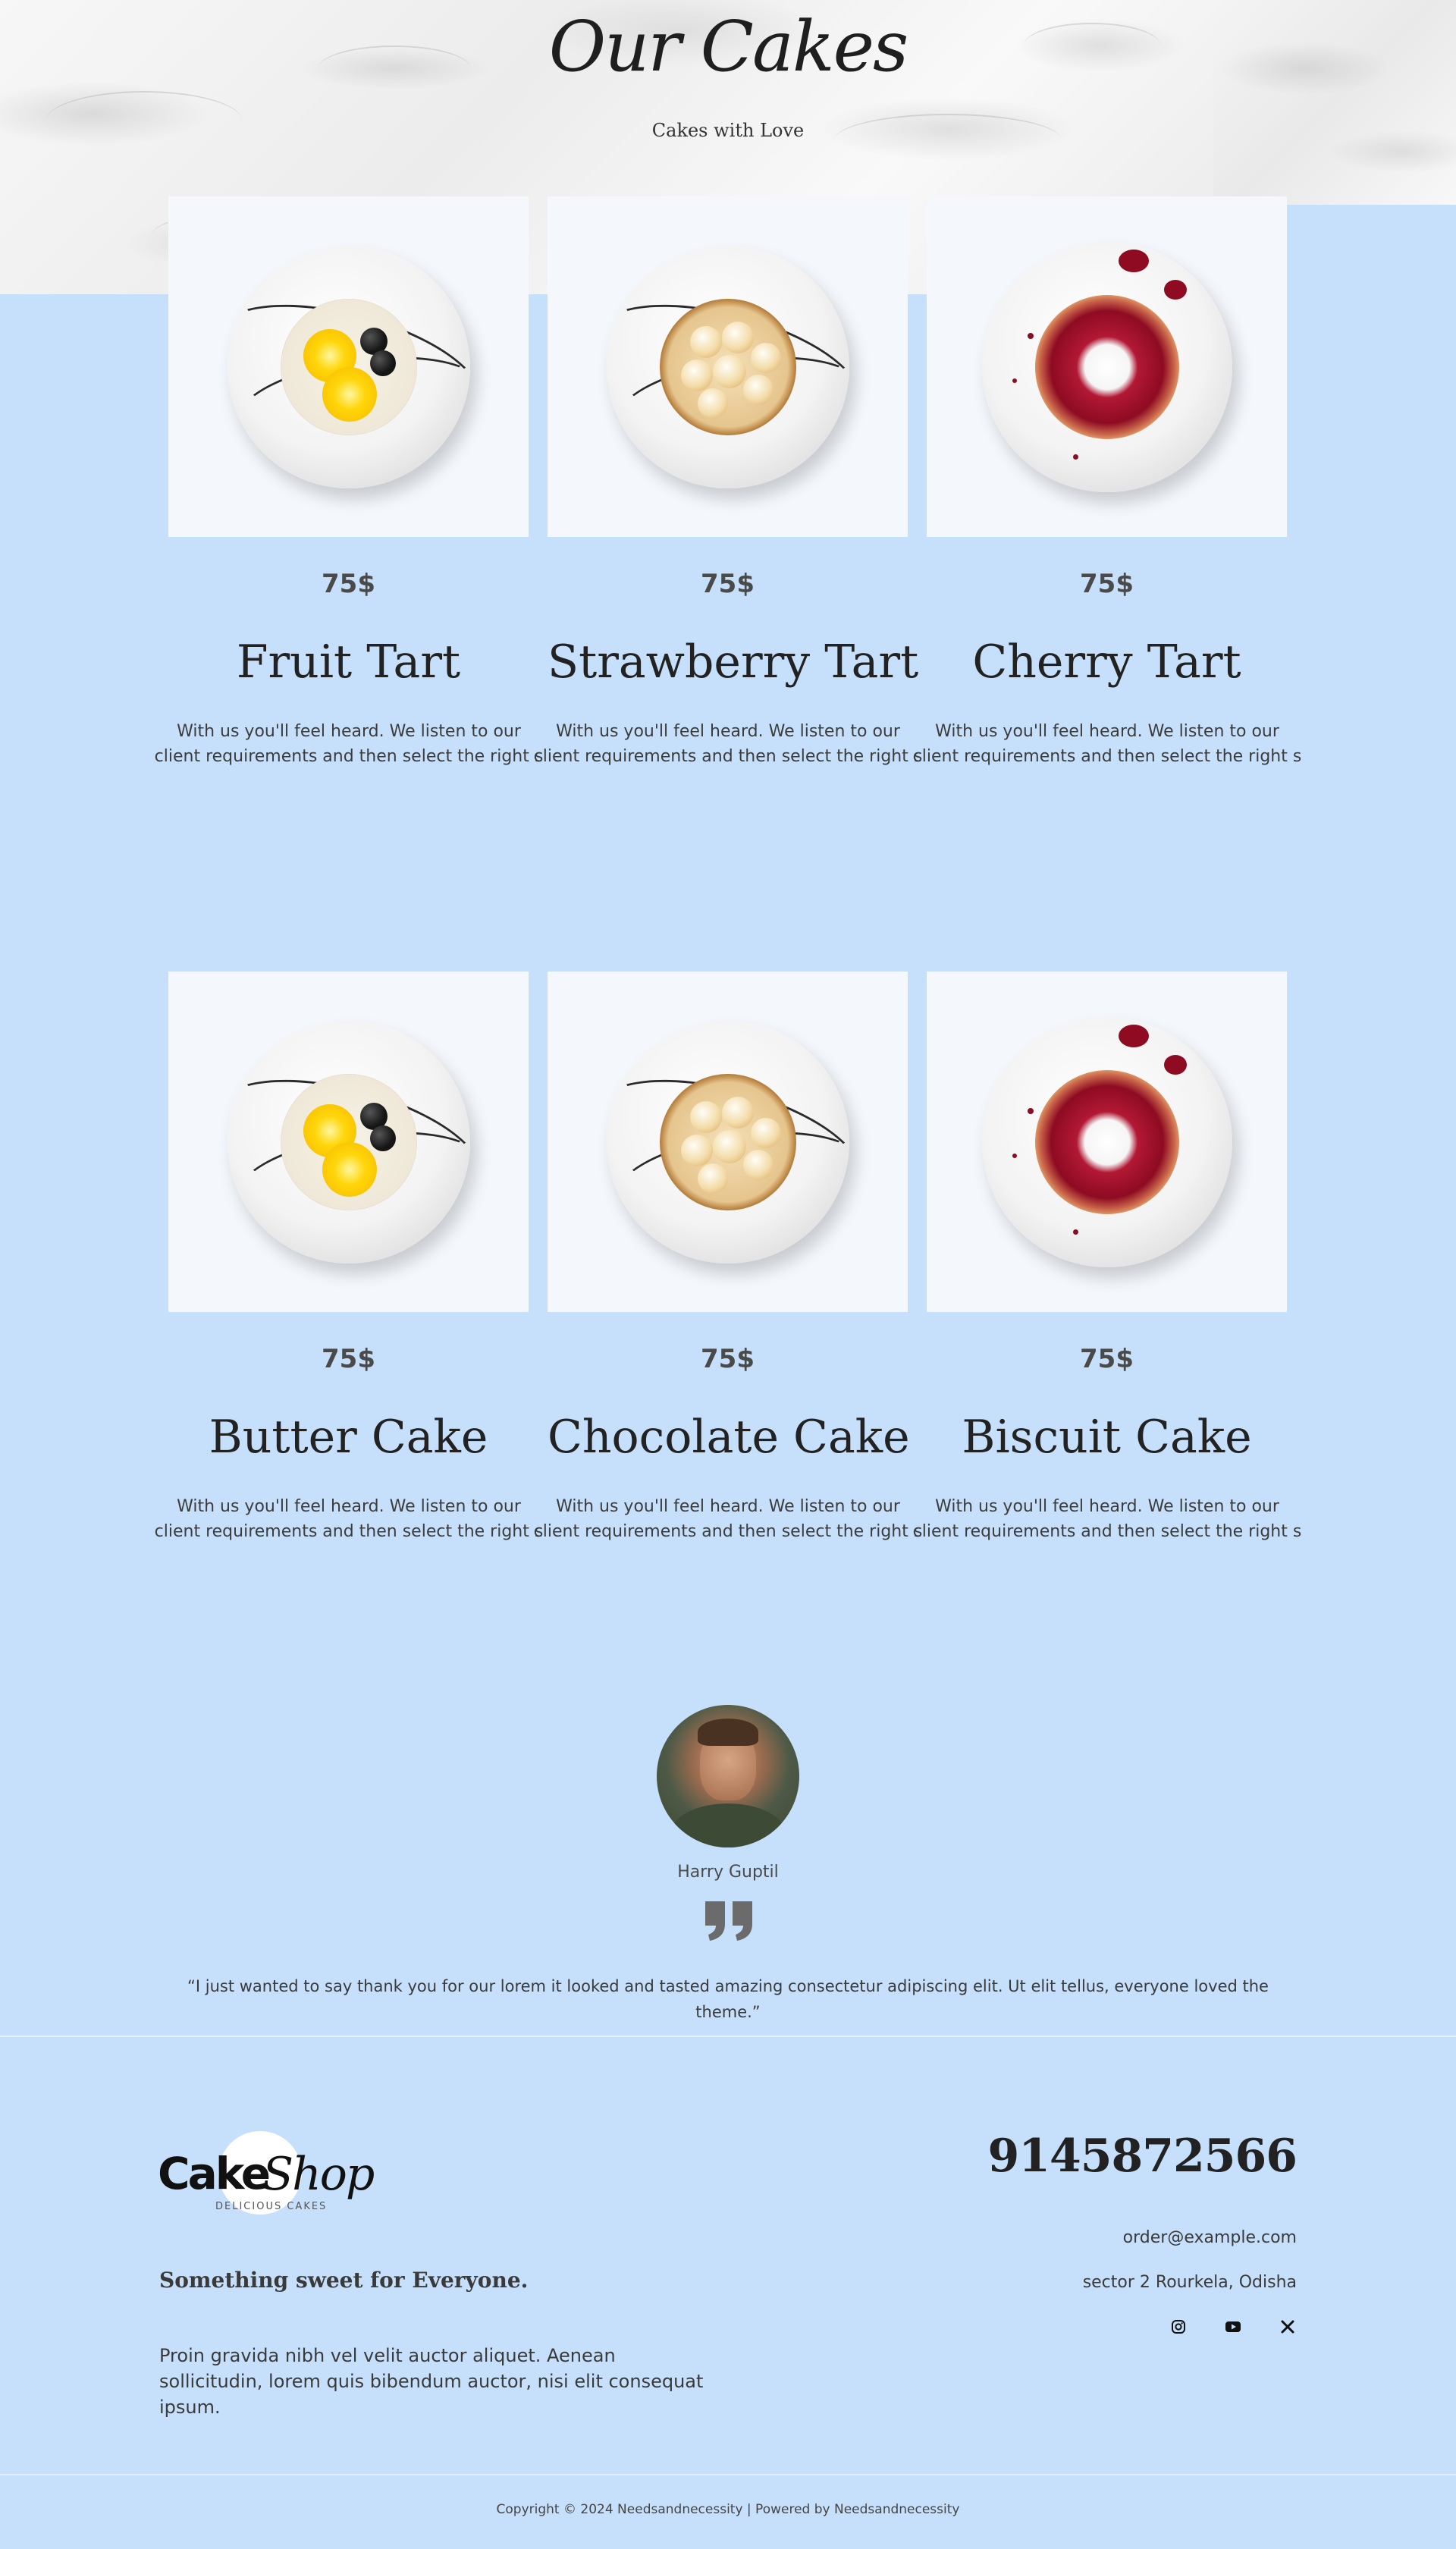 The width and height of the screenshot is (1456, 2549). What do you see at coordinates (728, 1872) in the screenshot?
I see `testimonial-name: Harry Guptil` at bounding box center [728, 1872].